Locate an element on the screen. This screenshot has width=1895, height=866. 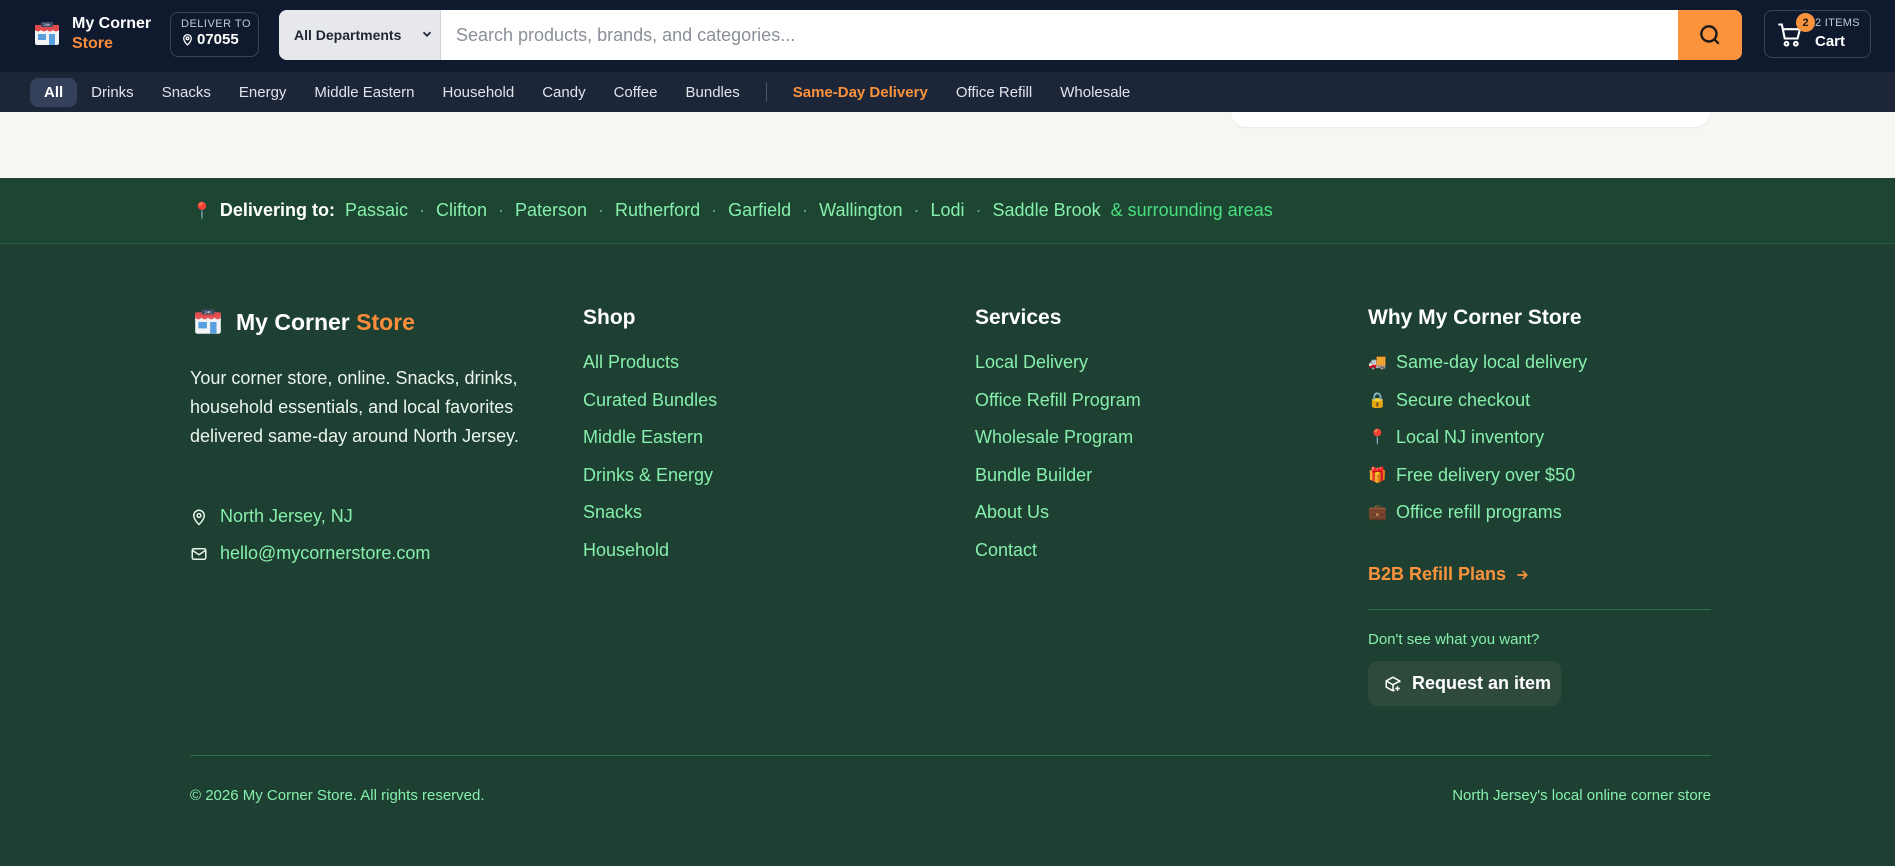
briefcase-icon: 💼 is located at coordinates (1377, 513).